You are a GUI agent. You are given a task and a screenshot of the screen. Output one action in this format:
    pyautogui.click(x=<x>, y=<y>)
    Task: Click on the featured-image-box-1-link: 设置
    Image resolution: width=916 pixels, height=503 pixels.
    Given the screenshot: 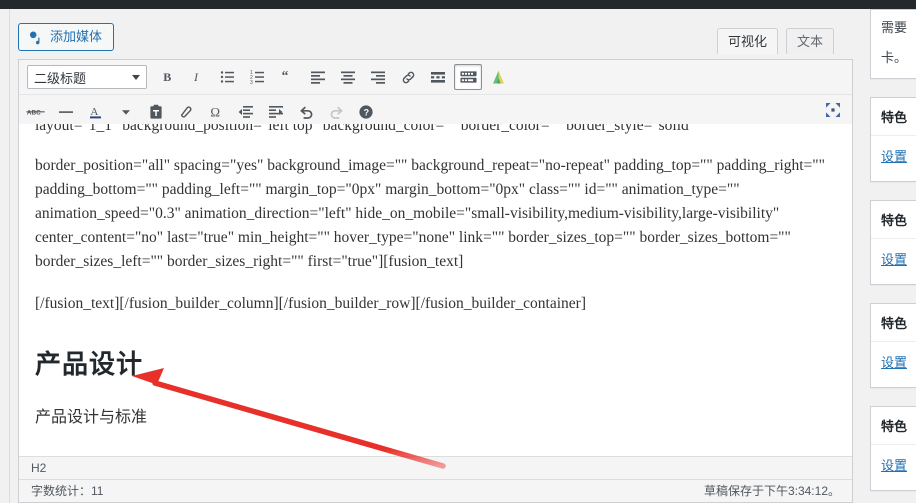 What is the action you would take?
    pyautogui.click(x=894, y=156)
    